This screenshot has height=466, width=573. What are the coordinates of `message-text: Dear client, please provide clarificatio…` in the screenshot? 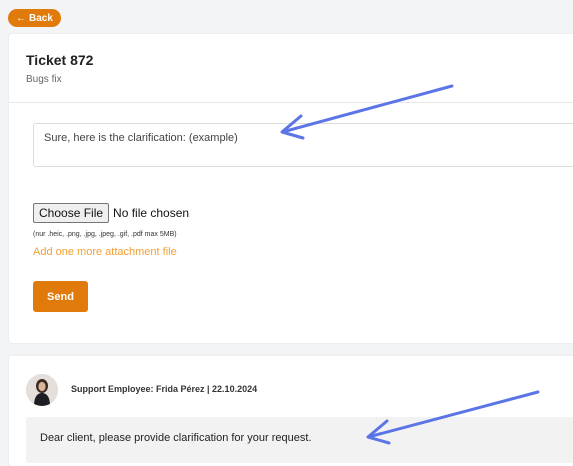 It's located at (176, 438).